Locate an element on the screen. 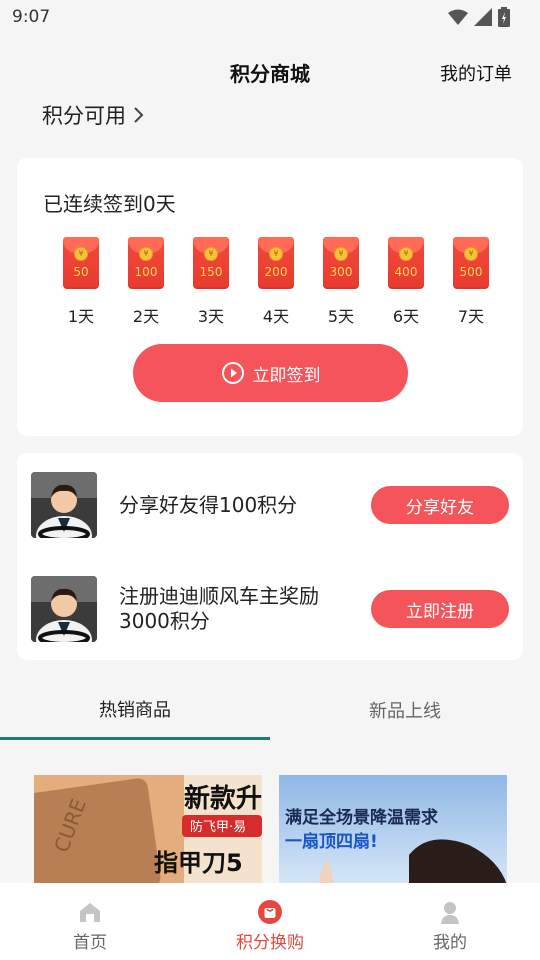 The image size is (540, 960). signin-day: ¥ 100 2天 is located at coordinates (146, 282).